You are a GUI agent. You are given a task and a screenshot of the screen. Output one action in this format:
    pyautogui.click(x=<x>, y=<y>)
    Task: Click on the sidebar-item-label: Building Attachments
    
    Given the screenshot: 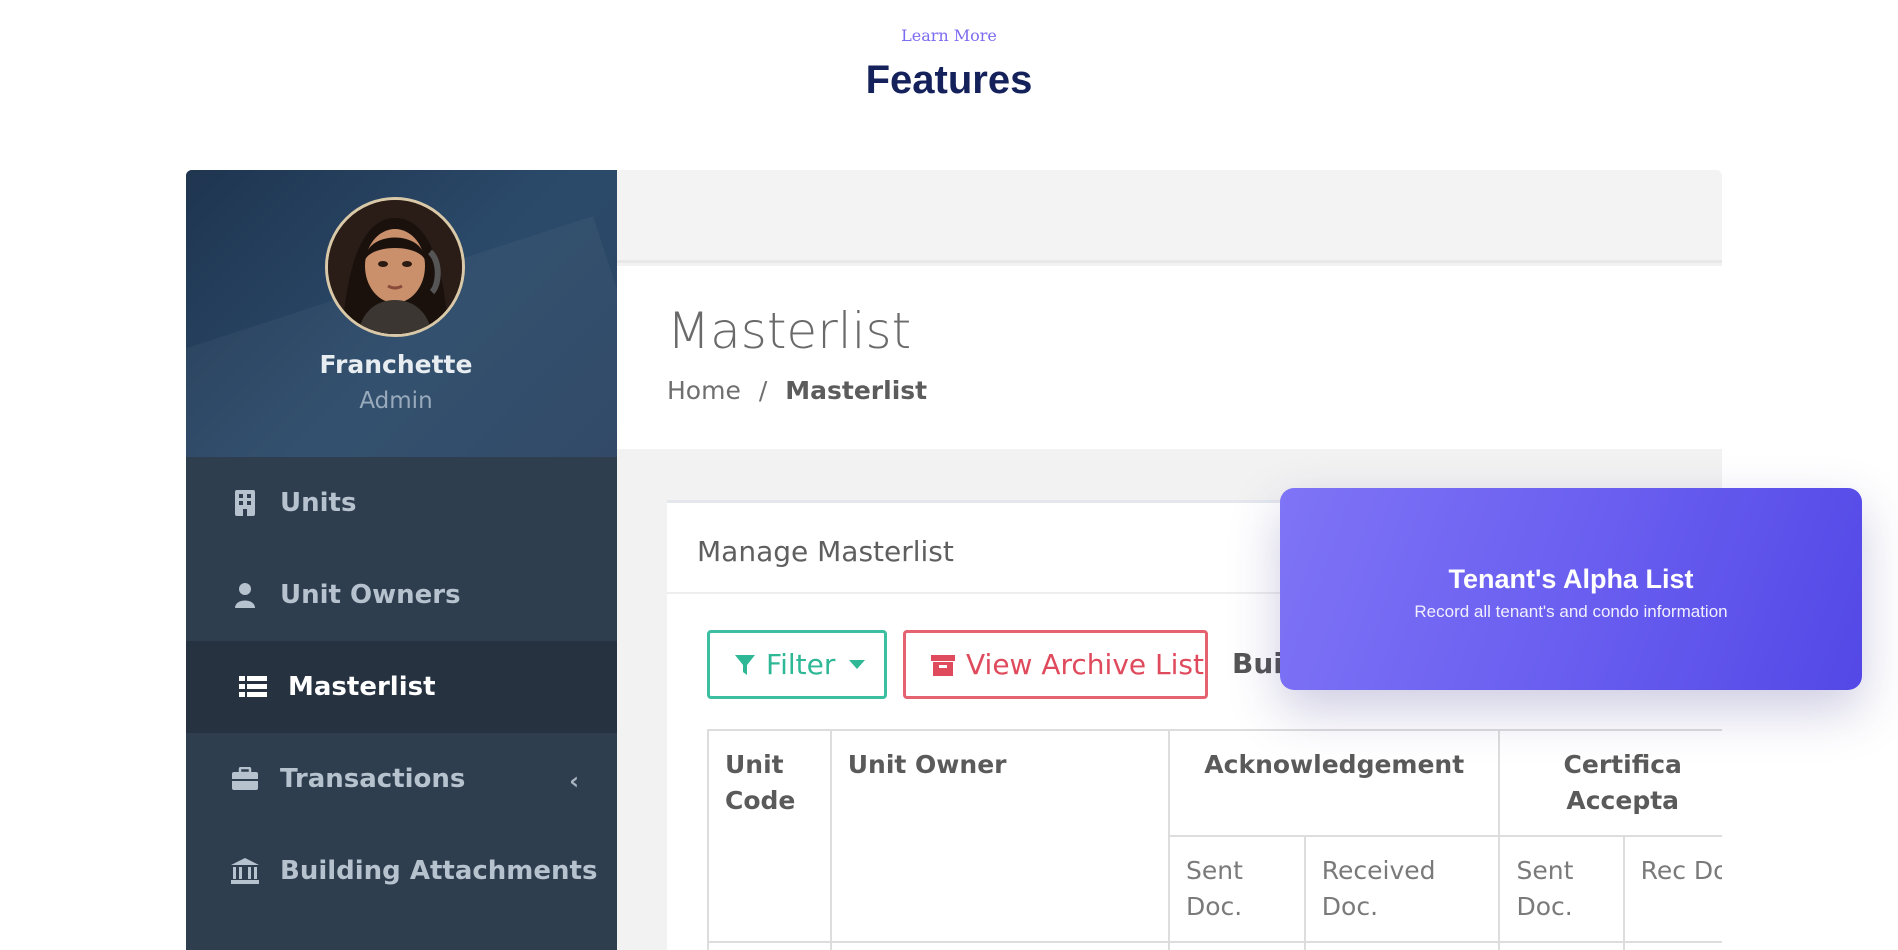 What is the action you would take?
    pyautogui.click(x=439, y=871)
    